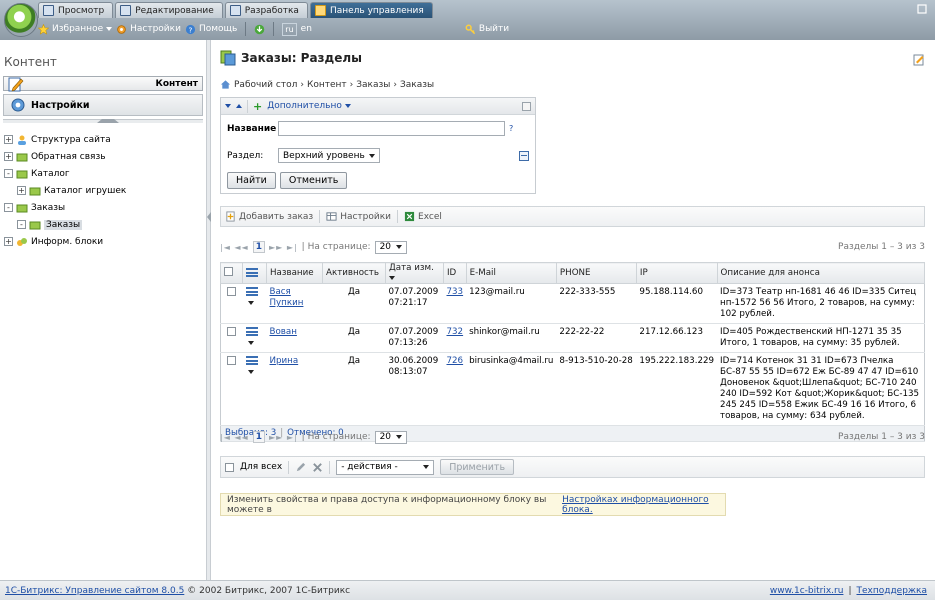  I want to click on col-id: ID, so click(455, 273).